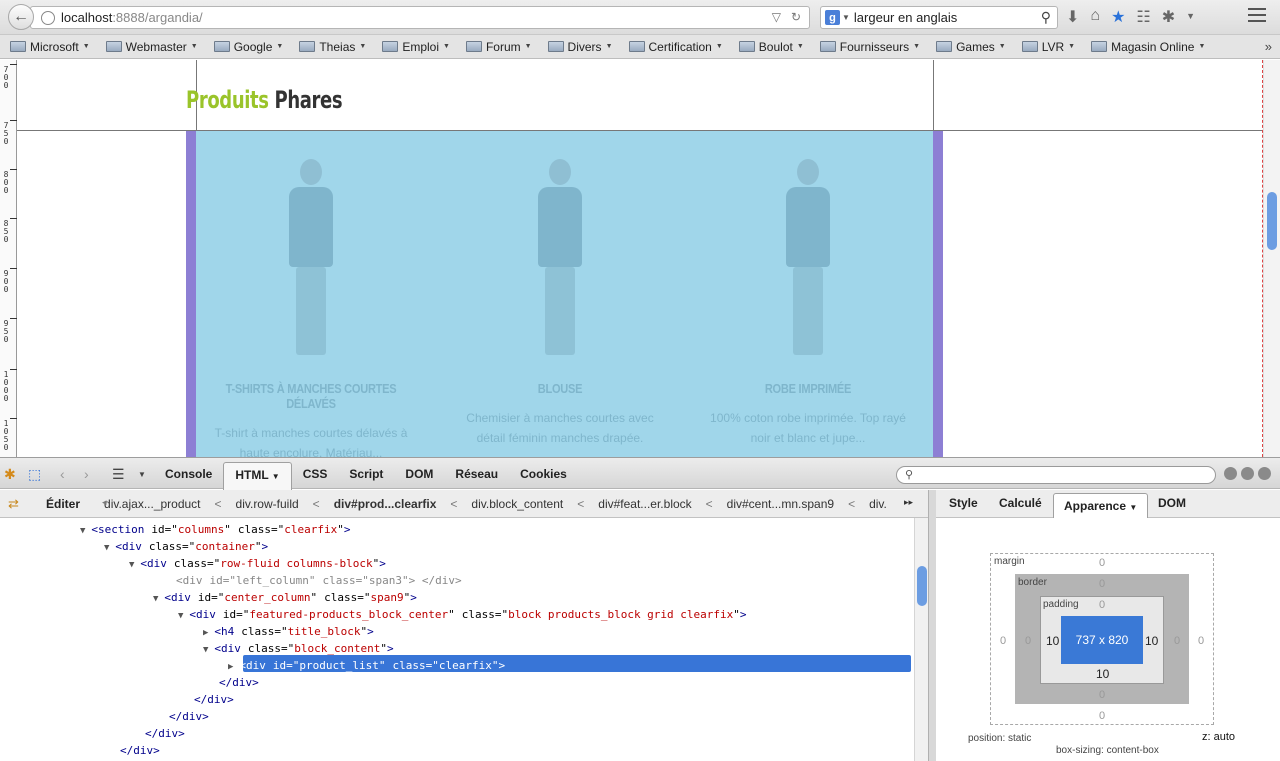 The height and width of the screenshot is (761, 1280). I want to click on tab-dom: DOM, so click(419, 476).